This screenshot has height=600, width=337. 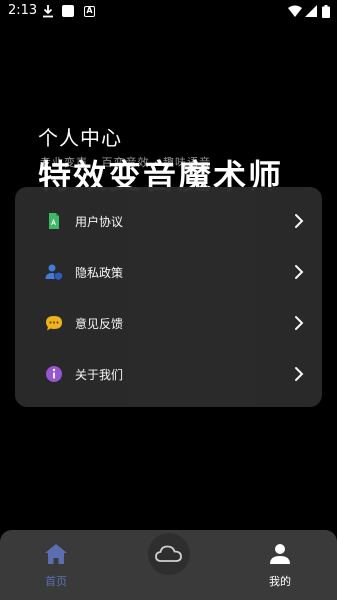 I want to click on user-shield-icon, so click(x=54, y=272).